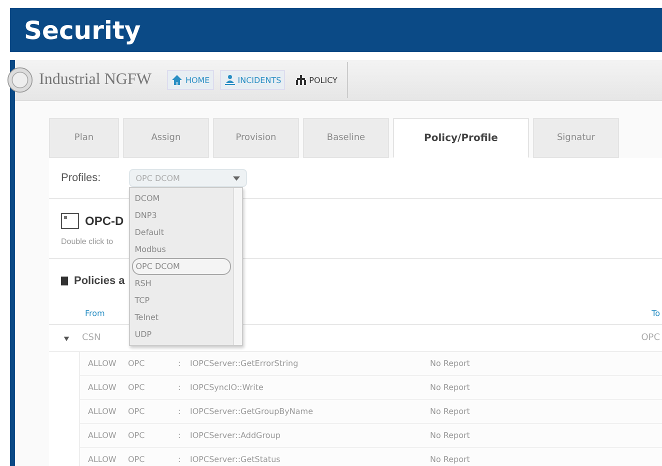 The width and height of the screenshot is (662, 466). I want to click on caret-icon, so click(236, 178).